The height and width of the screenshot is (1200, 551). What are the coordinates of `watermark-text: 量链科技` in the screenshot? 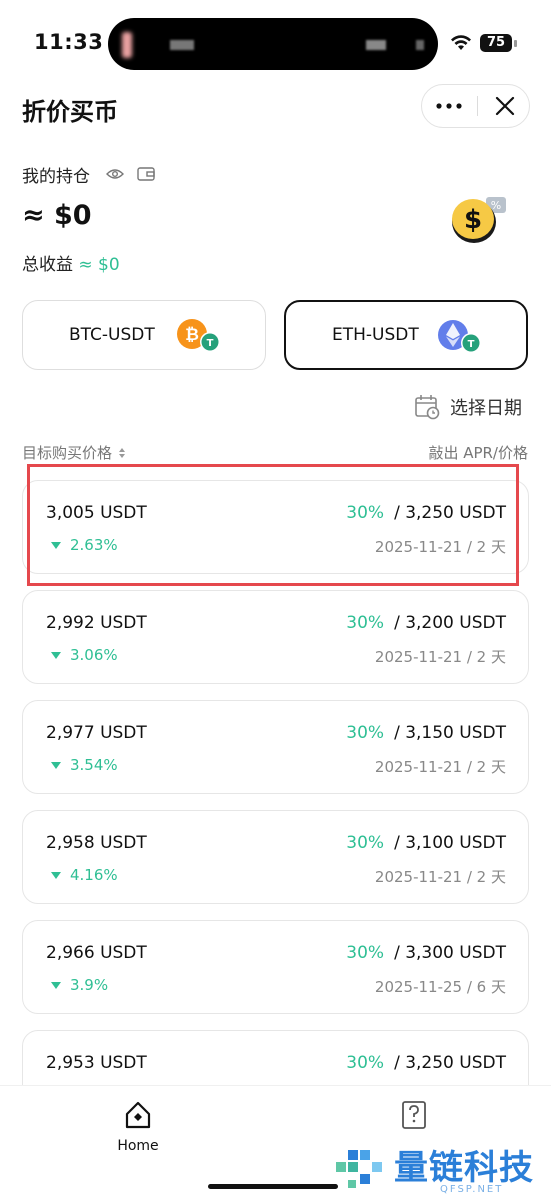 It's located at (464, 1168).